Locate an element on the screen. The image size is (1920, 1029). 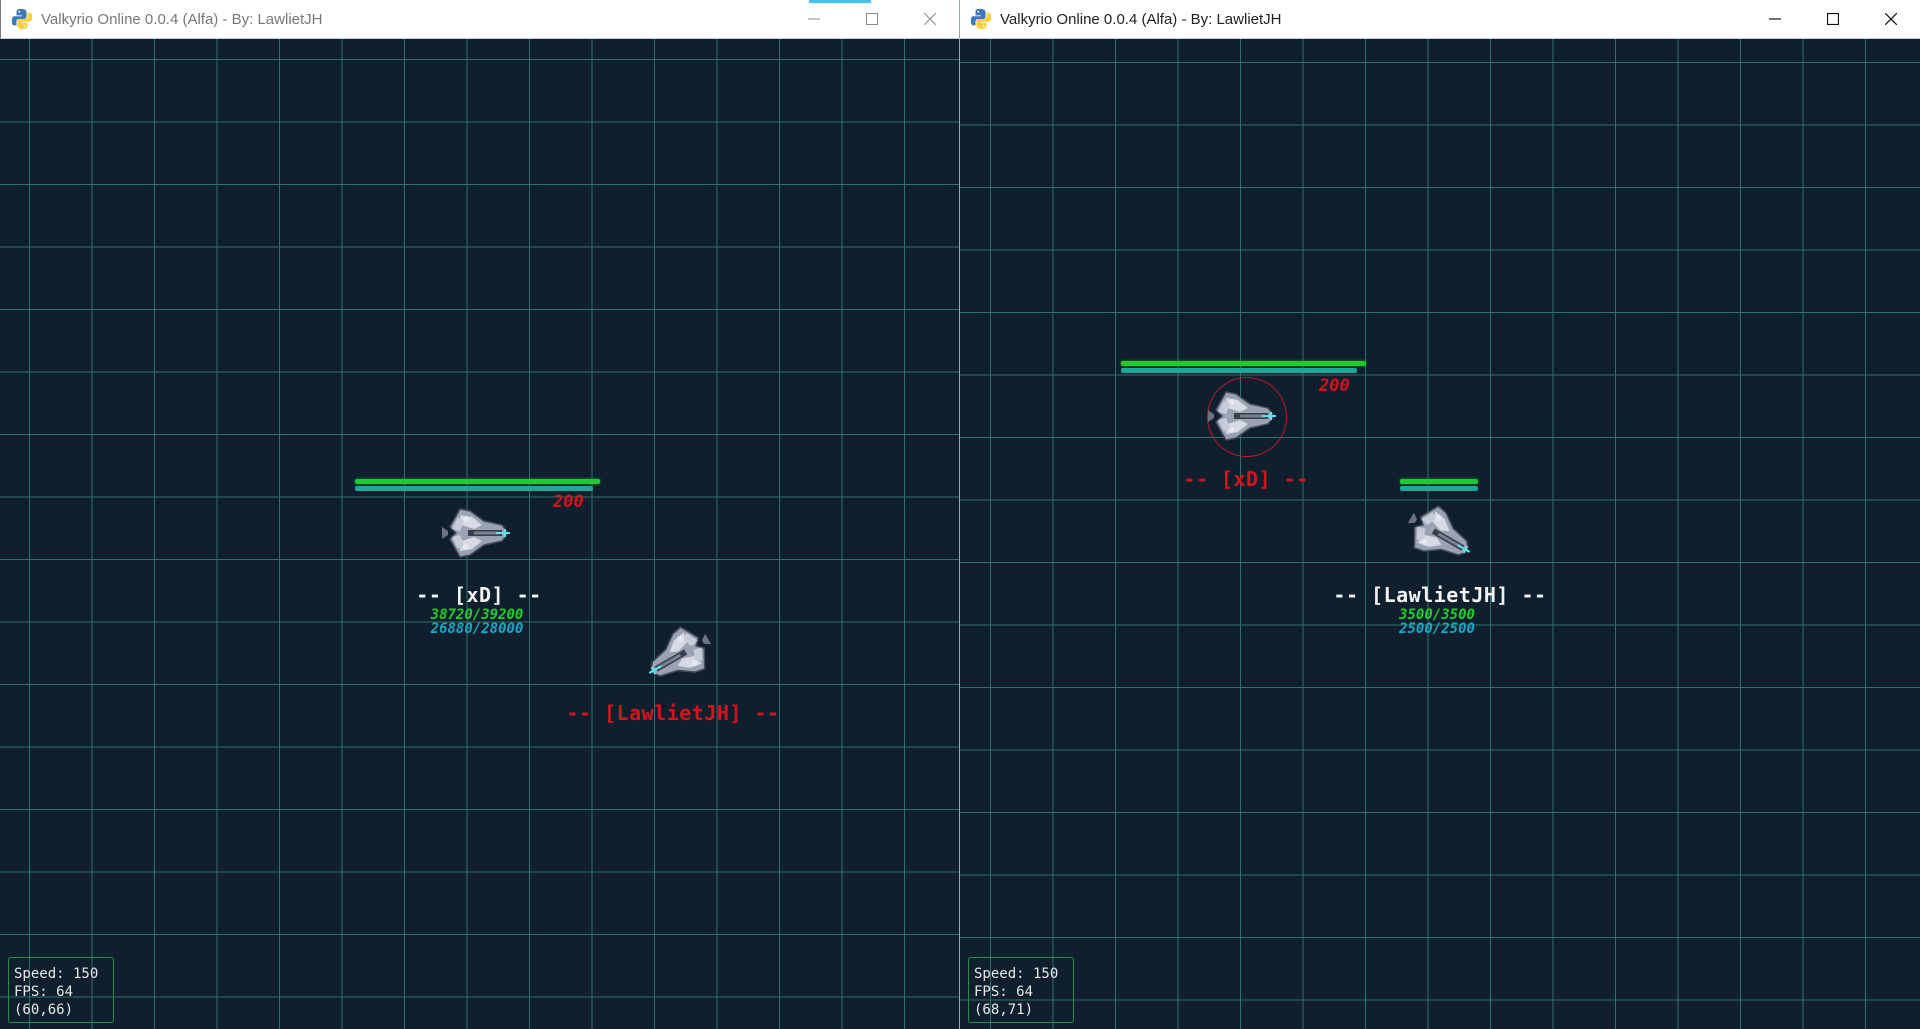
hud-panel: Speed: 150 FPS: 64 (60,66) is located at coordinates (61, 990).